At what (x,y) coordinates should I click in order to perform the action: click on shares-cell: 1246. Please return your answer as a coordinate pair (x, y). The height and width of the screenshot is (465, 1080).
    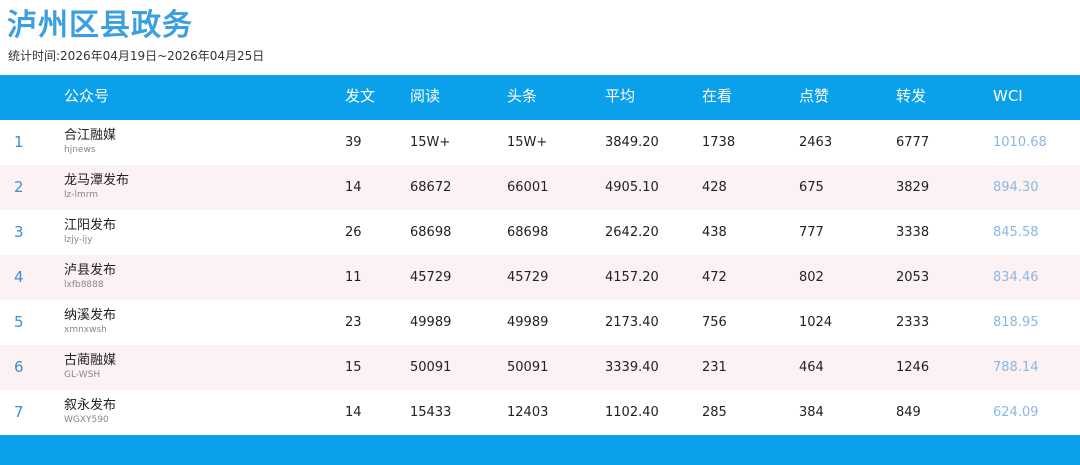
    Looking at the image, I should click on (913, 367).